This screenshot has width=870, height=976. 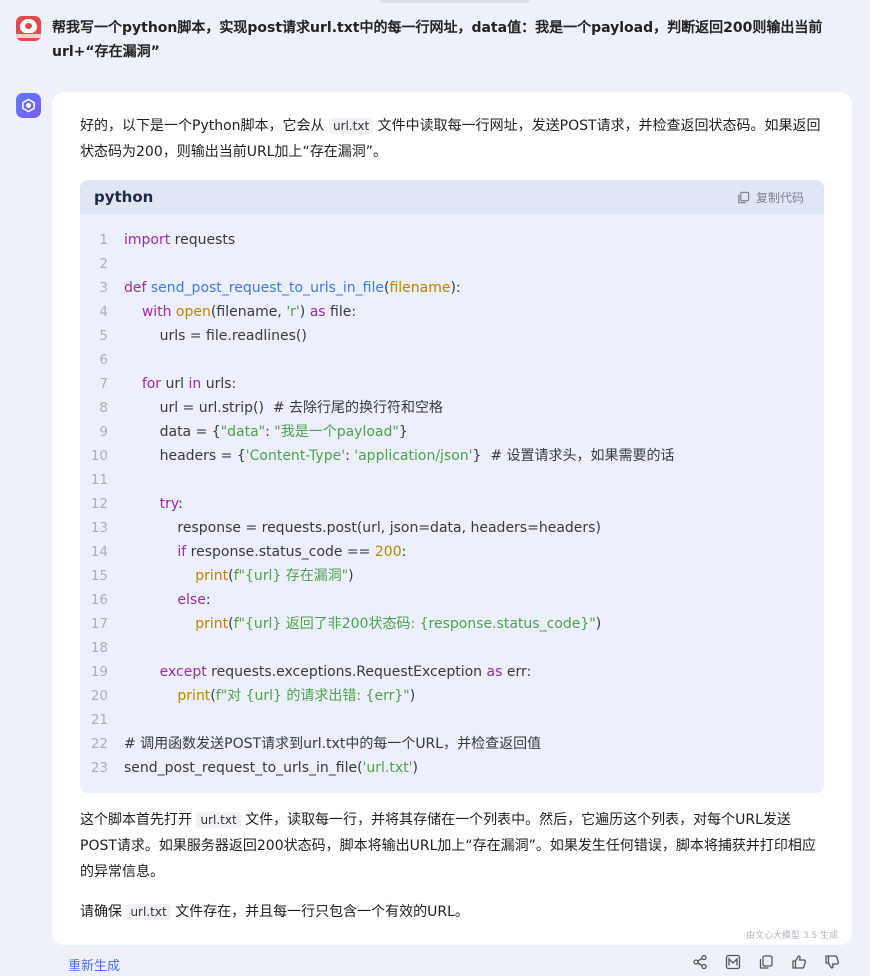 What do you see at coordinates (180, 240) in the screenshot?
I see `code-text: import requests` at bounding box center [180, 240].